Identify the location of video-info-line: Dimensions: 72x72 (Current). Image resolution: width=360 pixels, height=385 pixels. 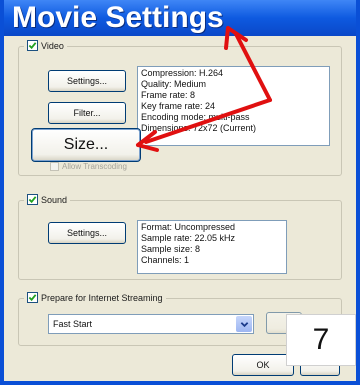
(199, 128).